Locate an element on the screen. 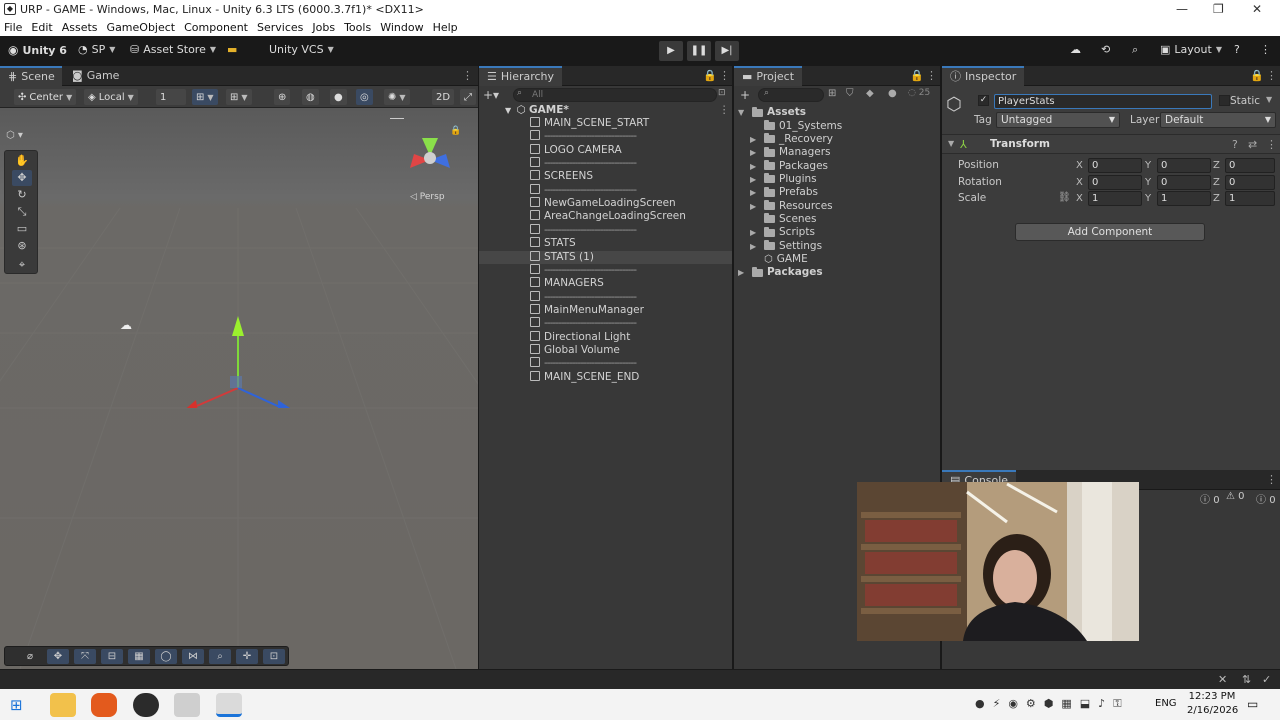 The width and height of the screenshot is (1280, 720). hierarchy-item: STATS (1) is located at coordinates (605, 257).